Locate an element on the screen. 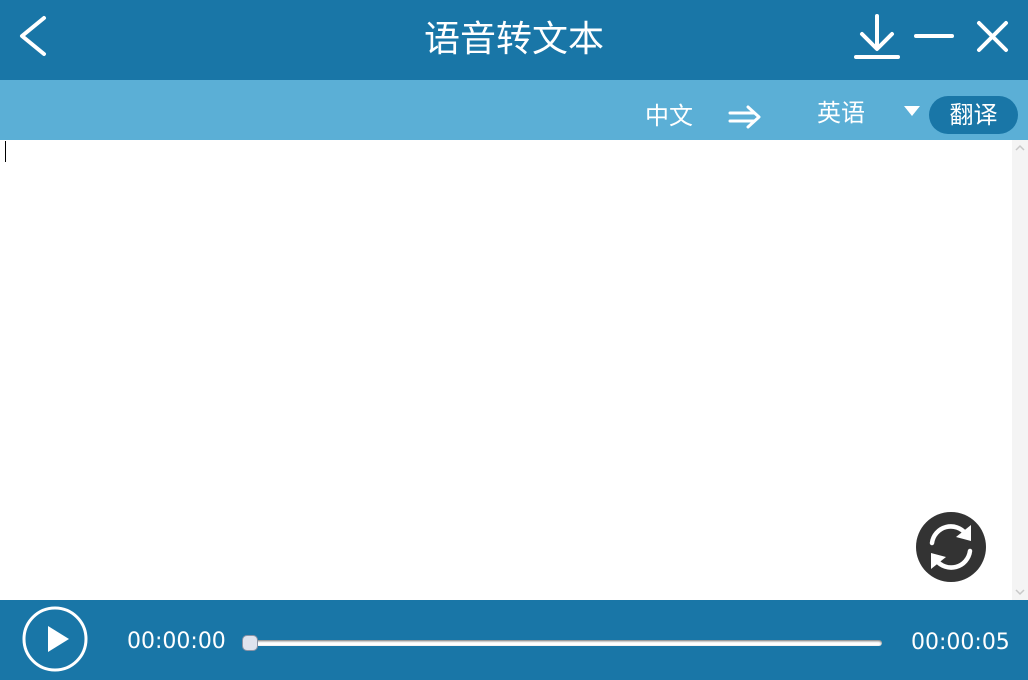  chevron-left-icon is located at coordinates (33, 36).